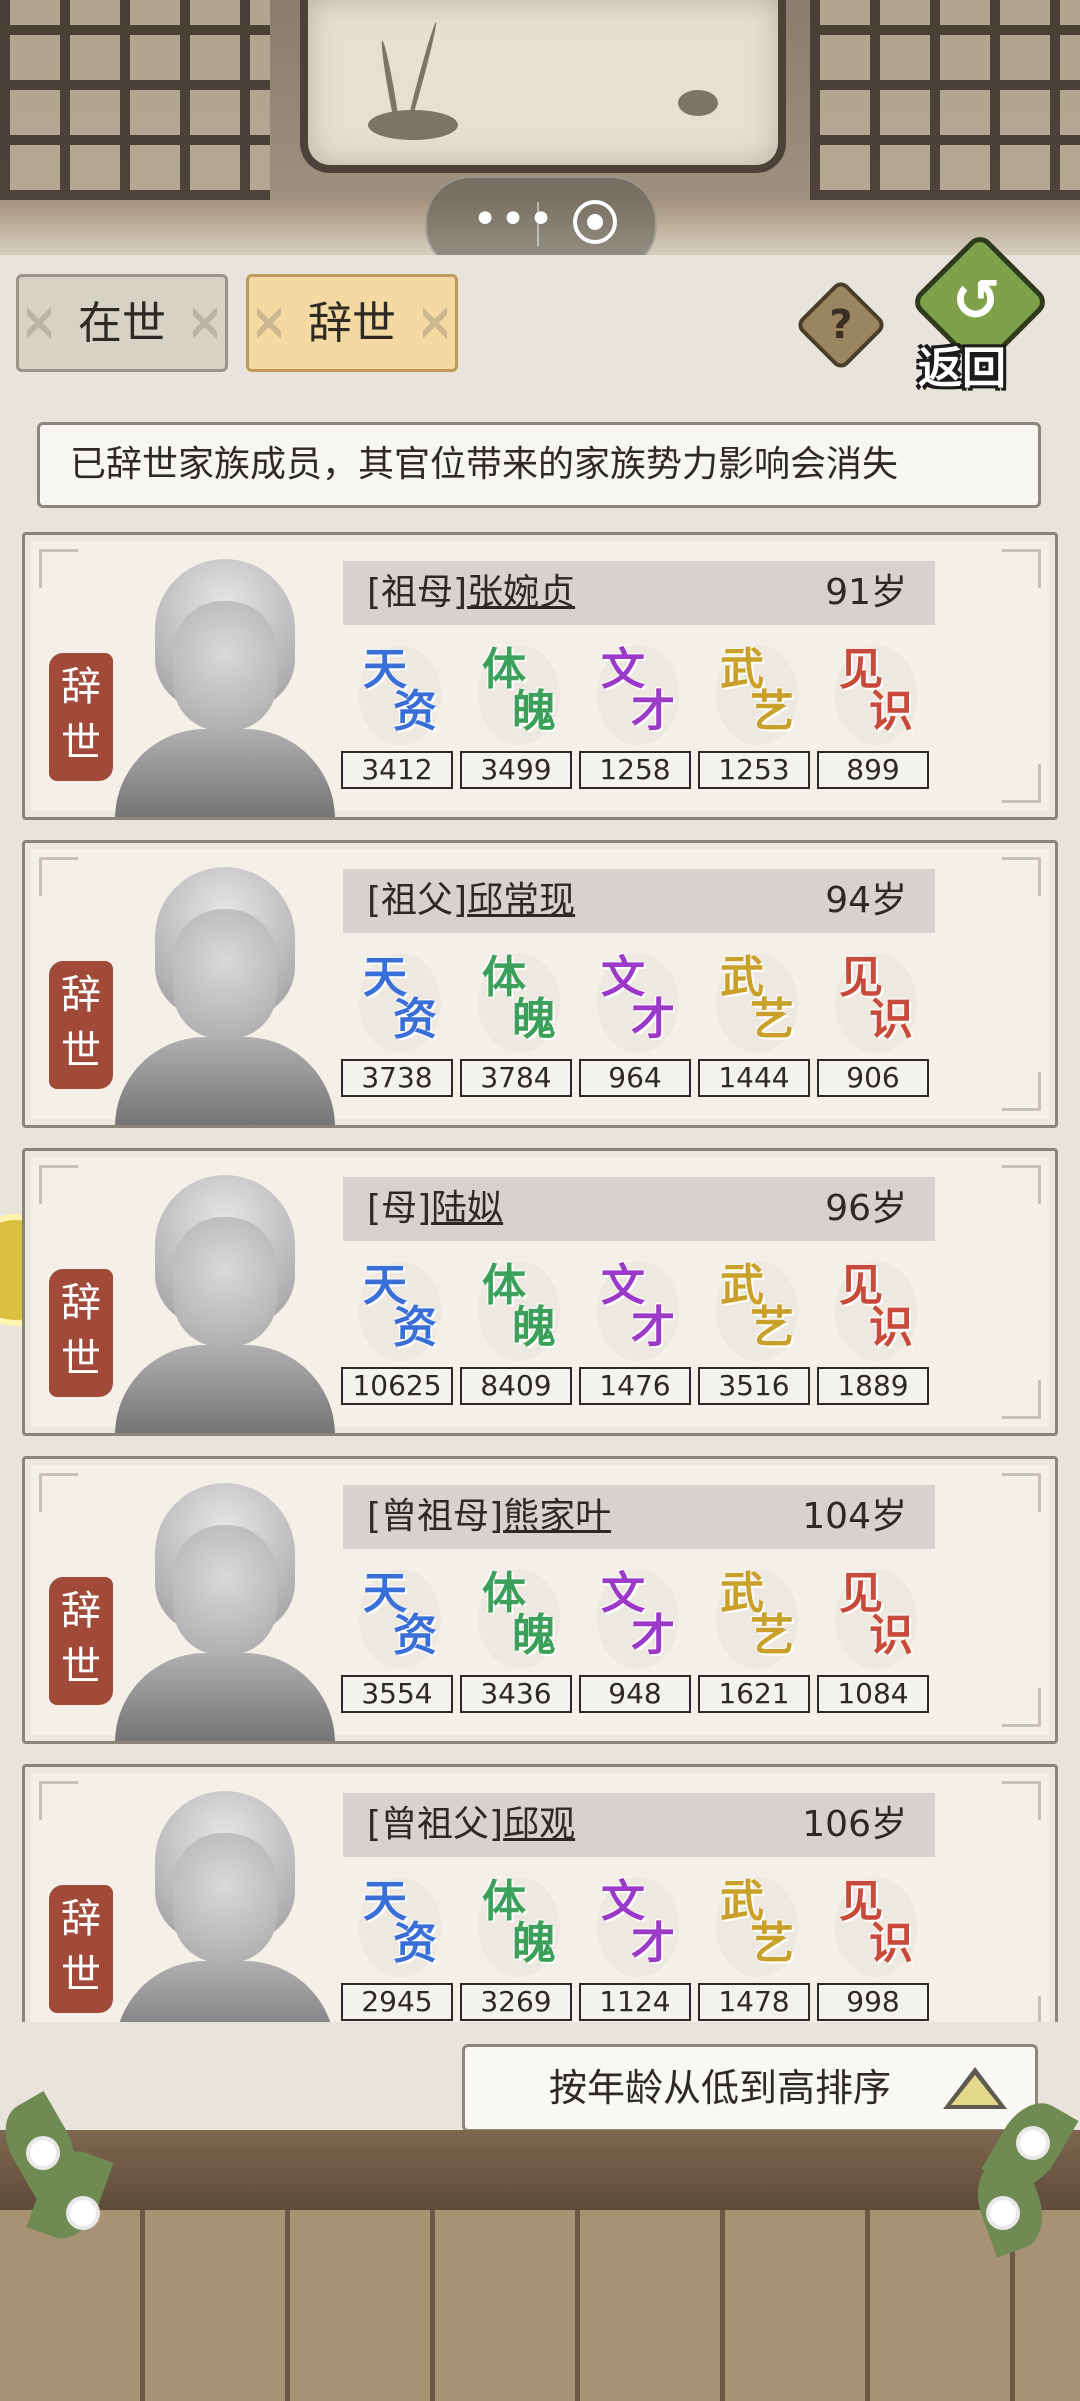  I want to click on stat-0: 天资 3738, so click(397, 1034).